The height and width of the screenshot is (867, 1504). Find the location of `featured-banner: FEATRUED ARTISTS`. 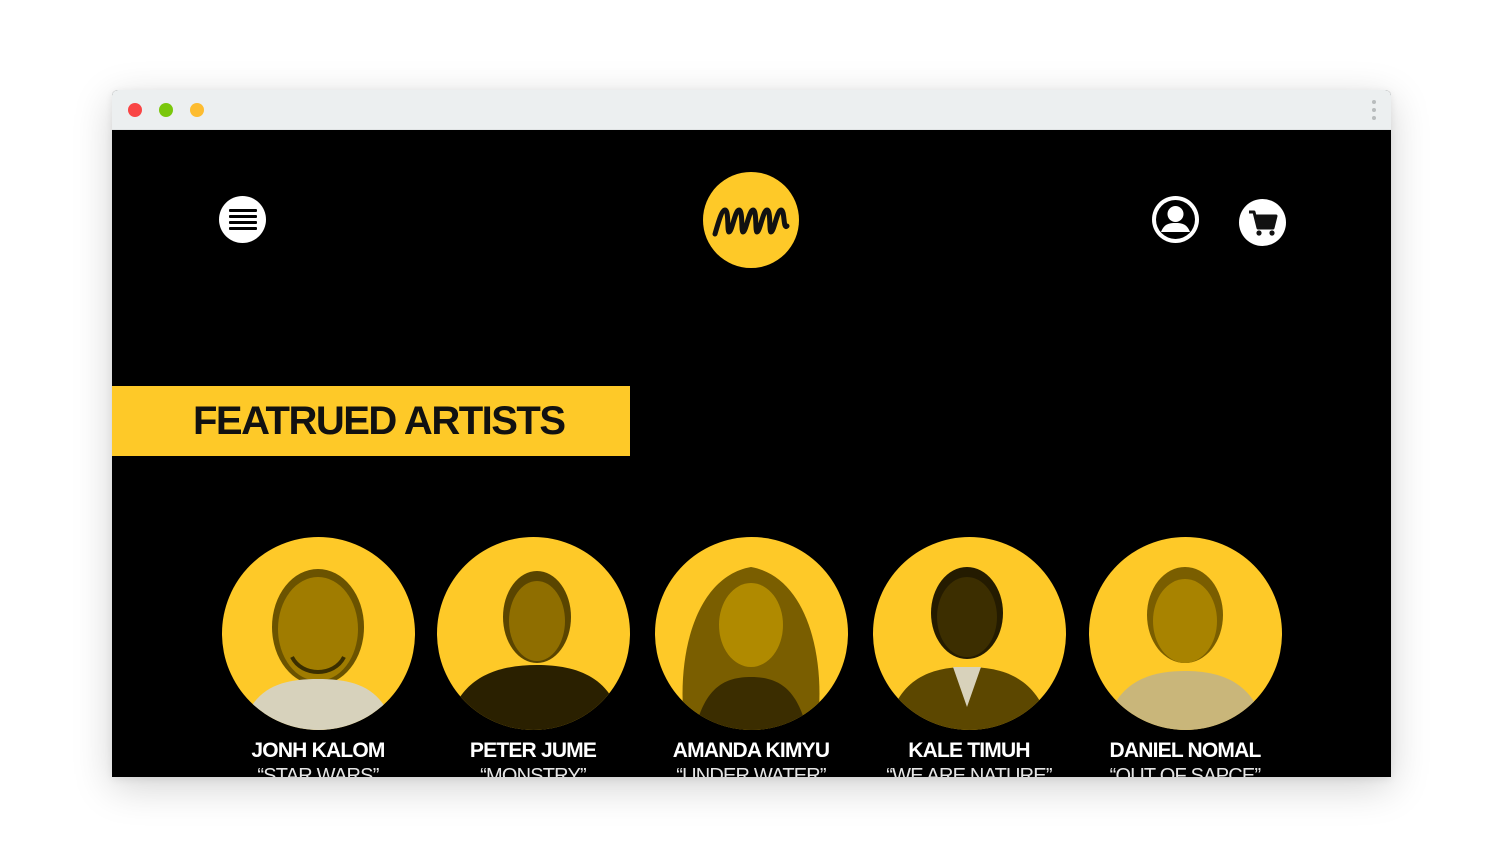

featured-banner: FEATRUED ARTISTS is located at coordinates (371, 421).